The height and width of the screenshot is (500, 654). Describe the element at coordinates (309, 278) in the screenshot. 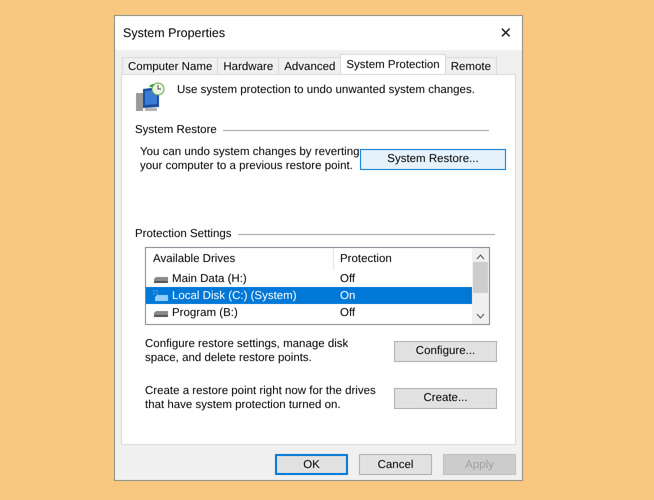

I see `drive-row: Main Data (H:) Off` at that location.